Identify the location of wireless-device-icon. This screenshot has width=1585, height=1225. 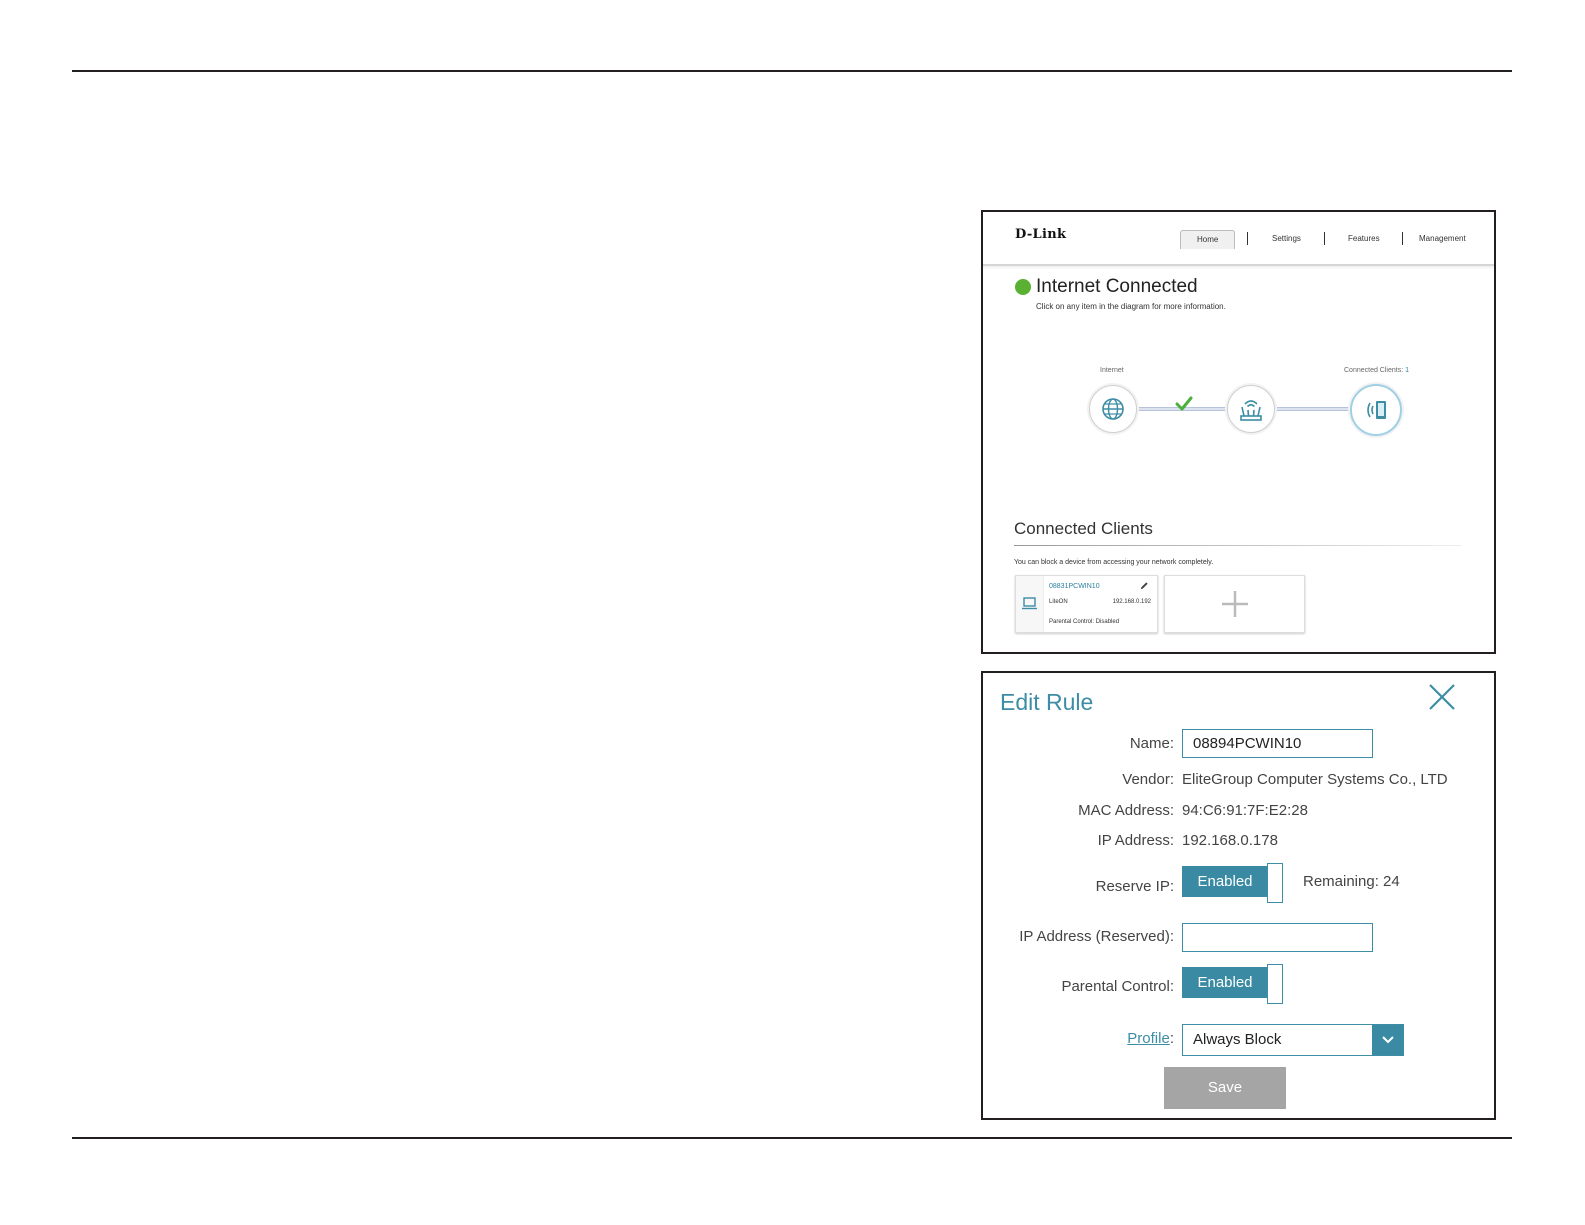
(1376, 410).